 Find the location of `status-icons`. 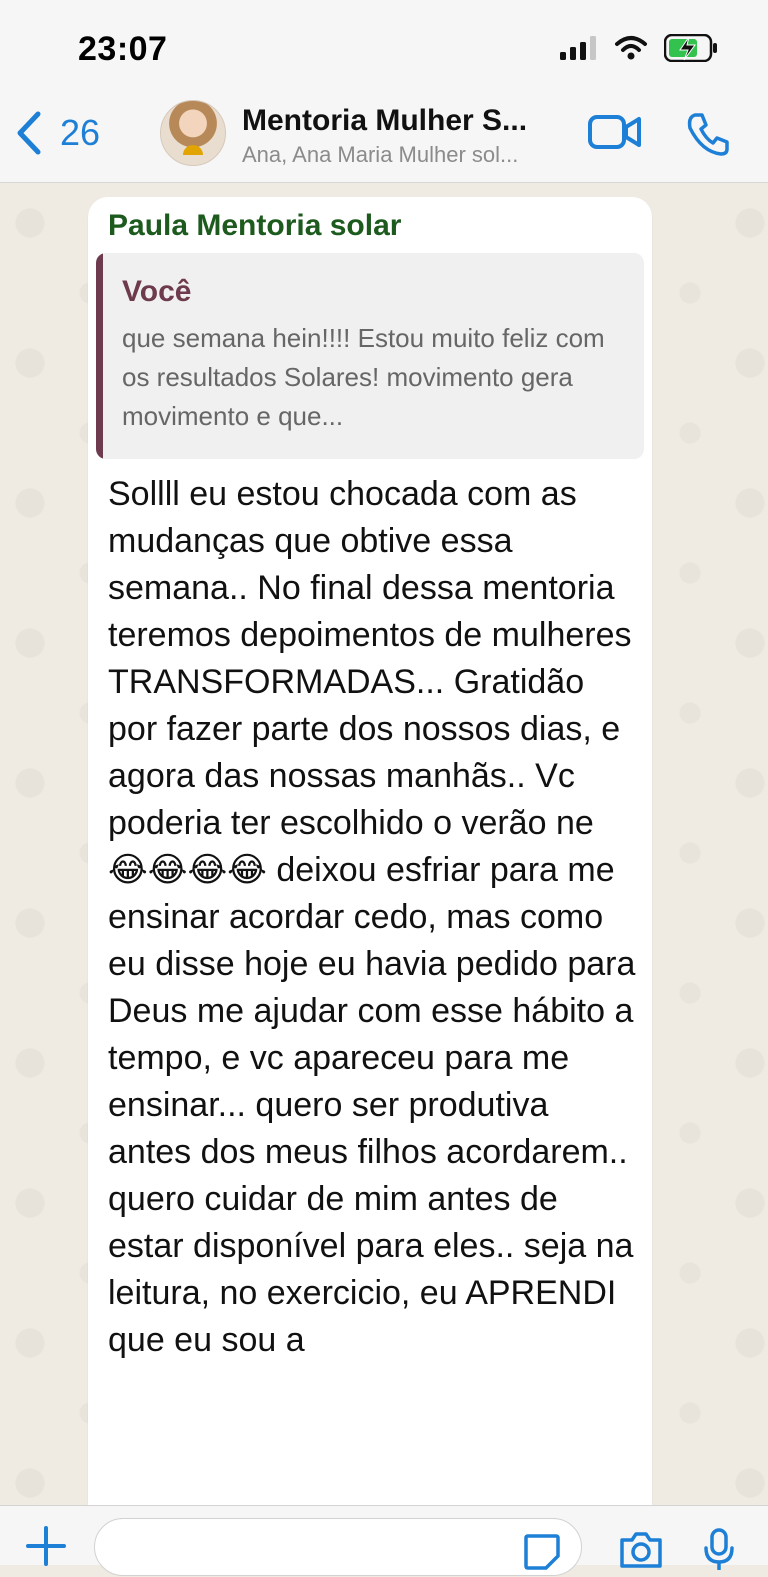

status-icons is located at coordinates (639, 48).